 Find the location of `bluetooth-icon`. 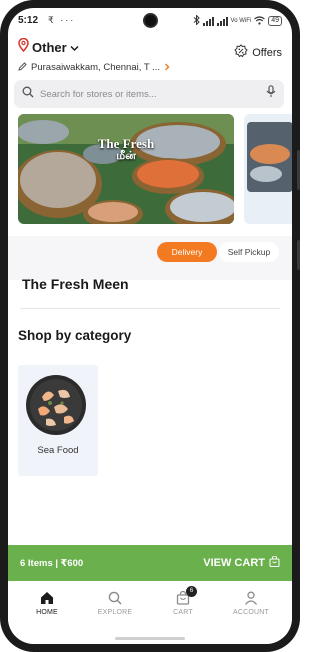

bluetooth-icon is located at coordinates (196, 20).